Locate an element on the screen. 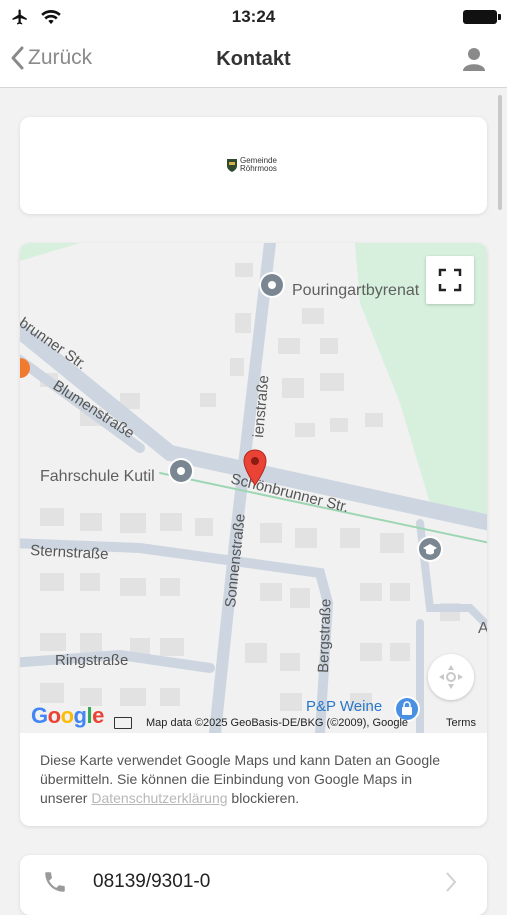  nav-bar: Zurück Kontakt is located at coordinates (253, 61).